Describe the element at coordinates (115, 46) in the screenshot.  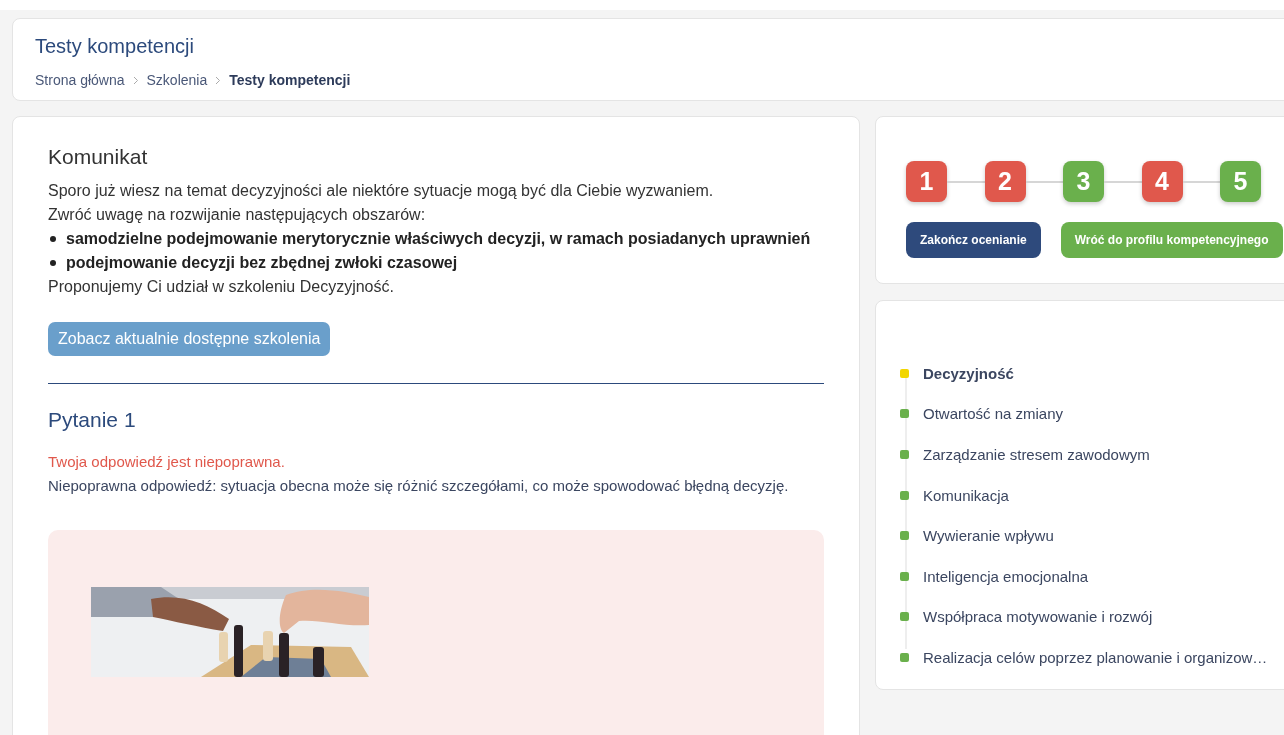
I see `page-title: Testy kompetencji` at that location.